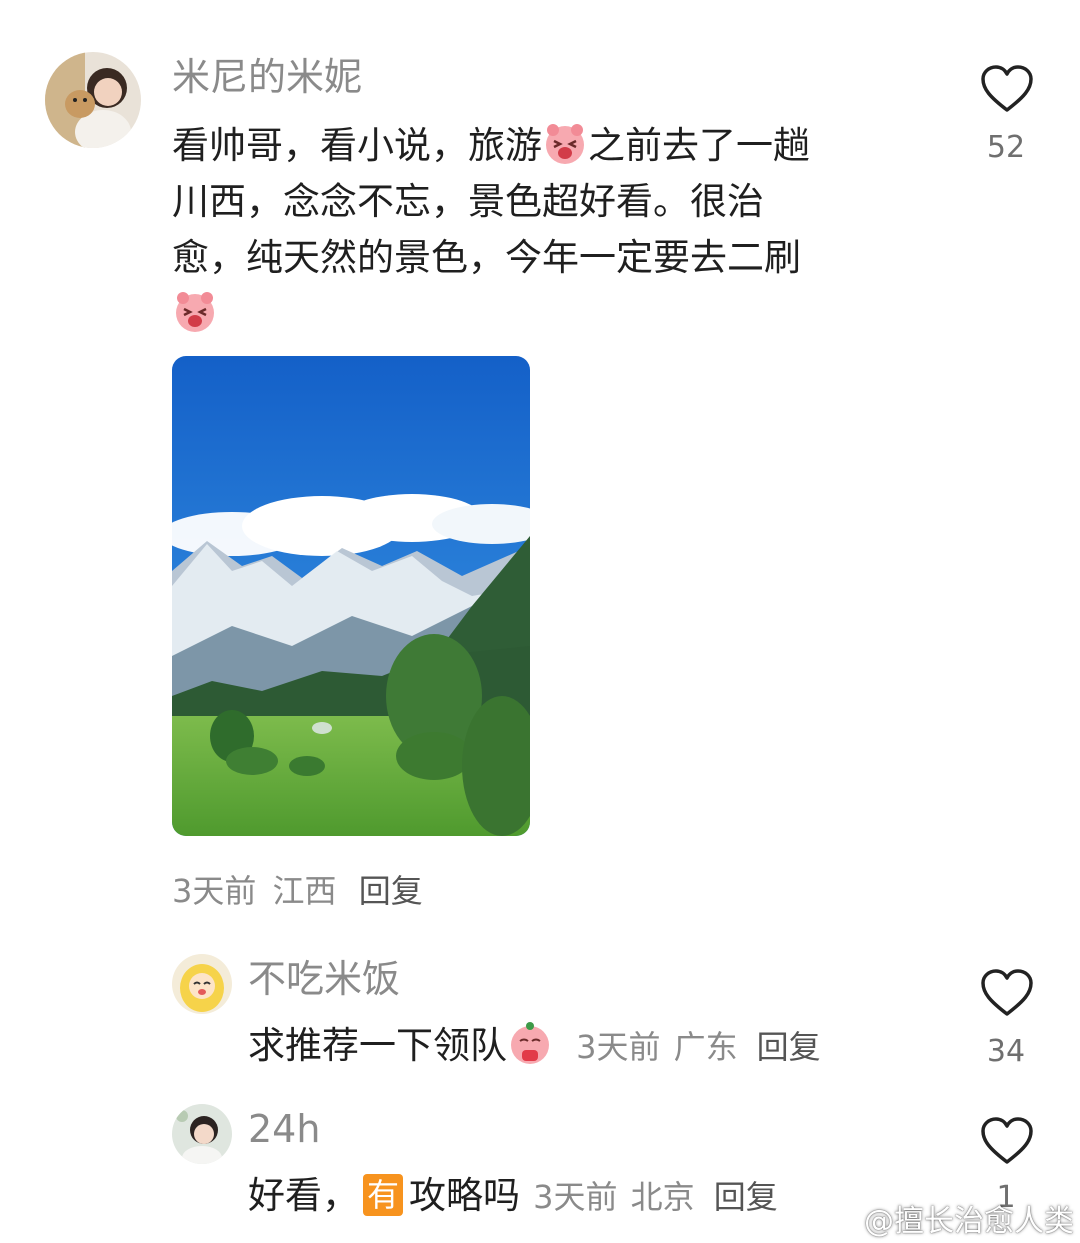  What do you see at coordinates (351, 596) in the screenshot?
I see `mountain-landscape-photo` at bounding box center [351, 596].